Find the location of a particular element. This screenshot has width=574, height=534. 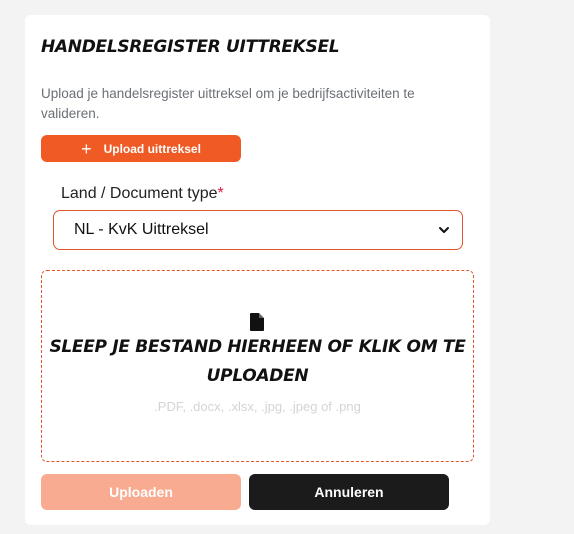

plus-icon: + is located at coordinates (86, 148).